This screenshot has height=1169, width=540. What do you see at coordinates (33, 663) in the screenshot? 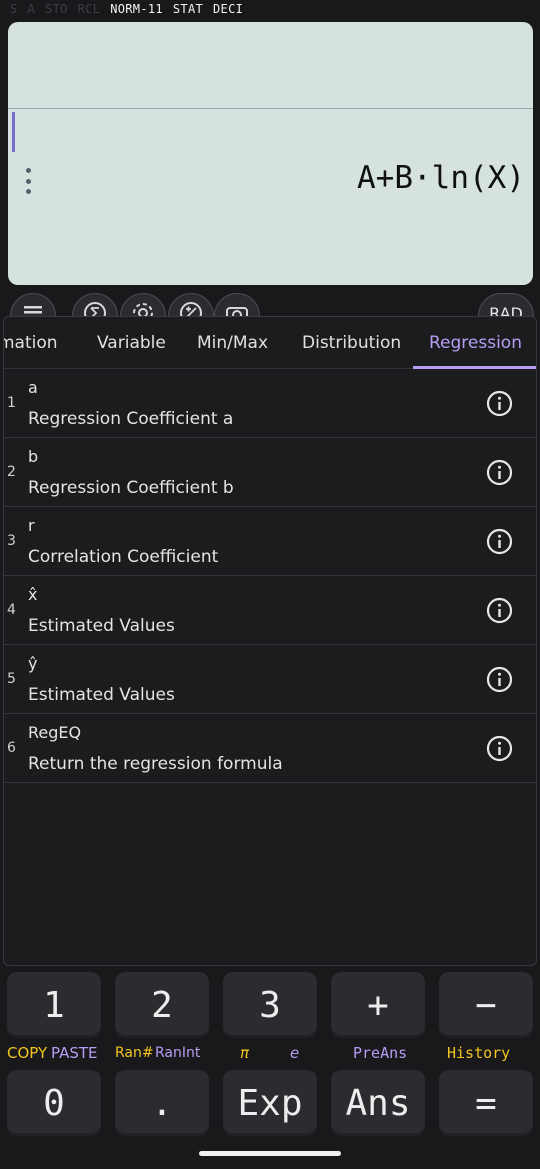
I see `item-name: ŷ` at bounding box center [33, 663].